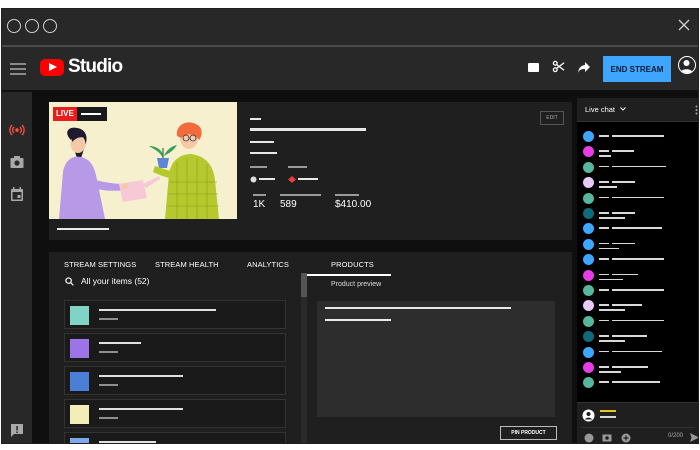 This screenshot has height=450, width=700. I want to click on account-avatar, so click(687, 65).